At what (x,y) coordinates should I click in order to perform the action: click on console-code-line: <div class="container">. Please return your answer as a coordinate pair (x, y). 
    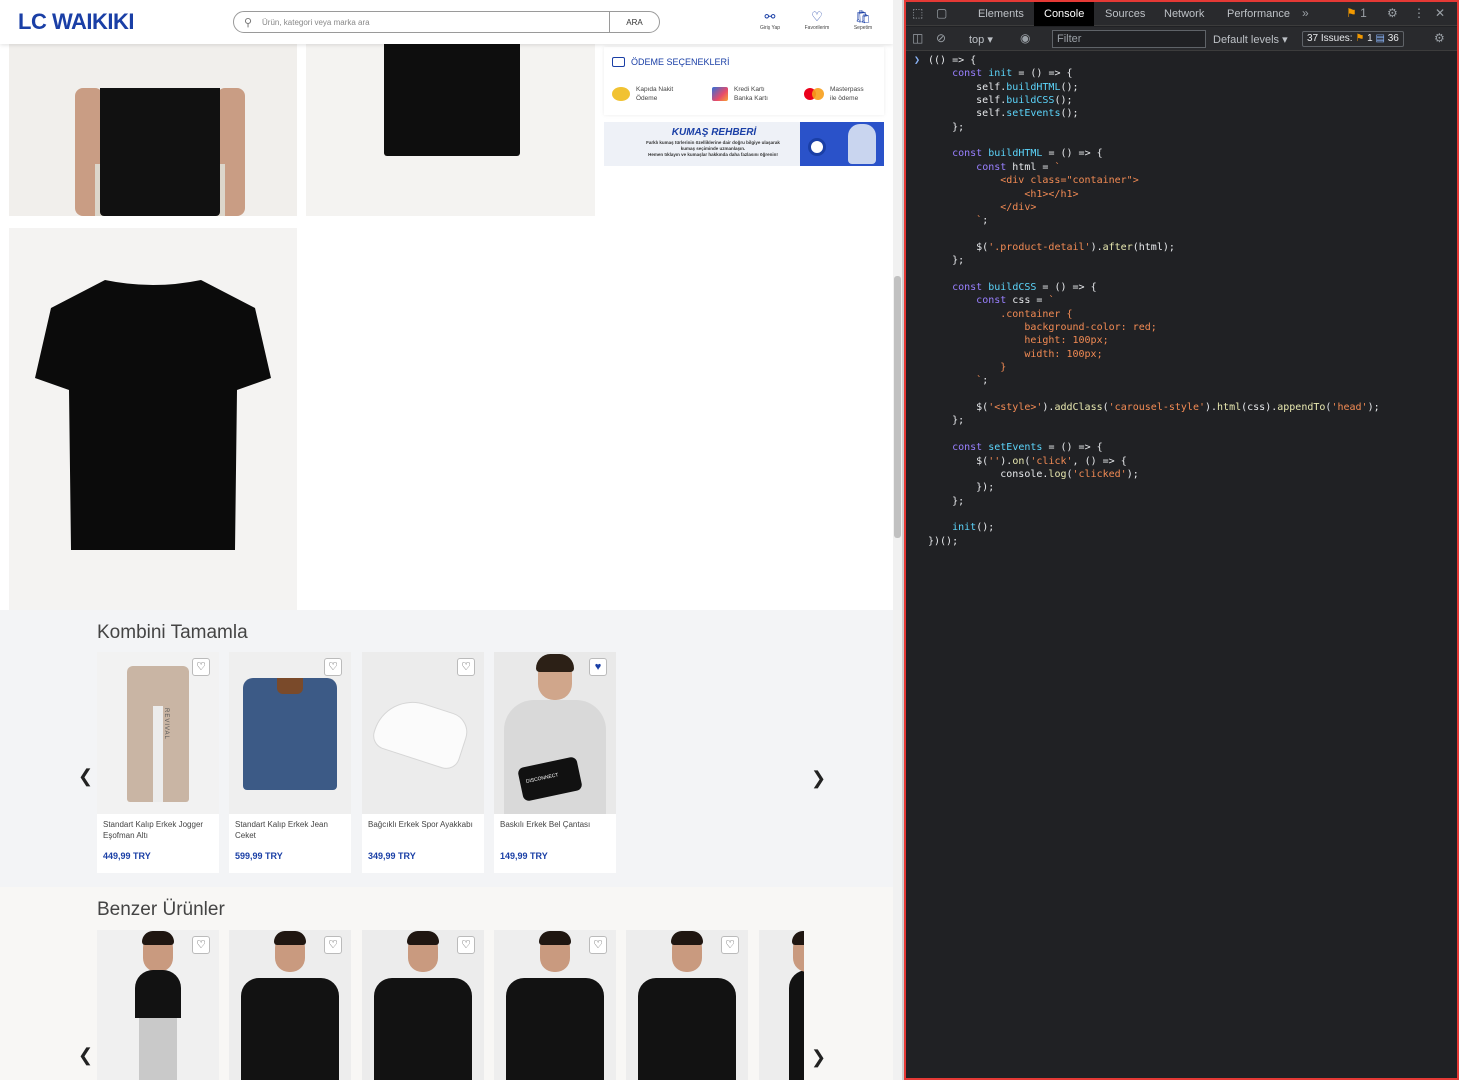
    Looking at the image, I should click on (1033, 181).